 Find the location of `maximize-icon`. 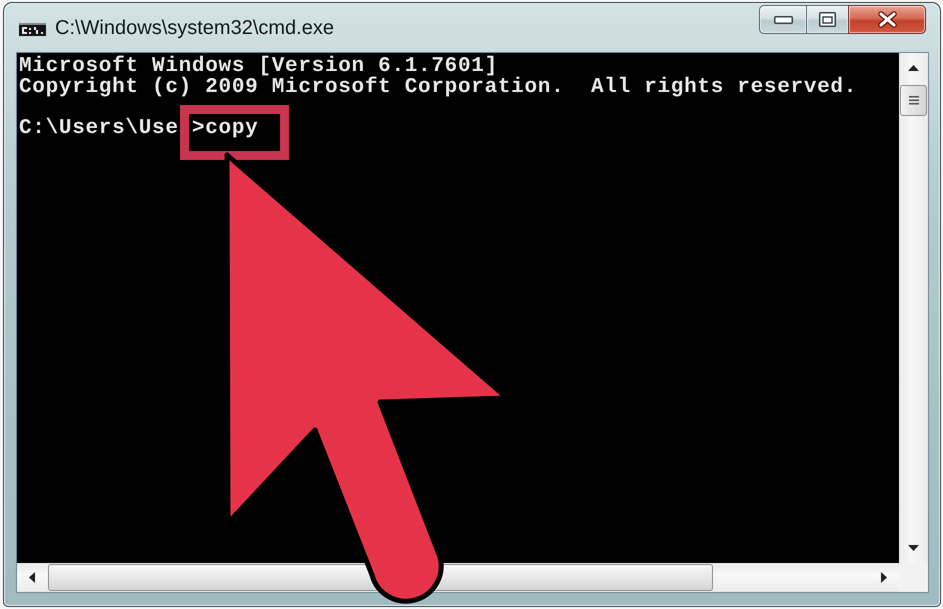

maximize-icon is located at coordinates (827, 19).